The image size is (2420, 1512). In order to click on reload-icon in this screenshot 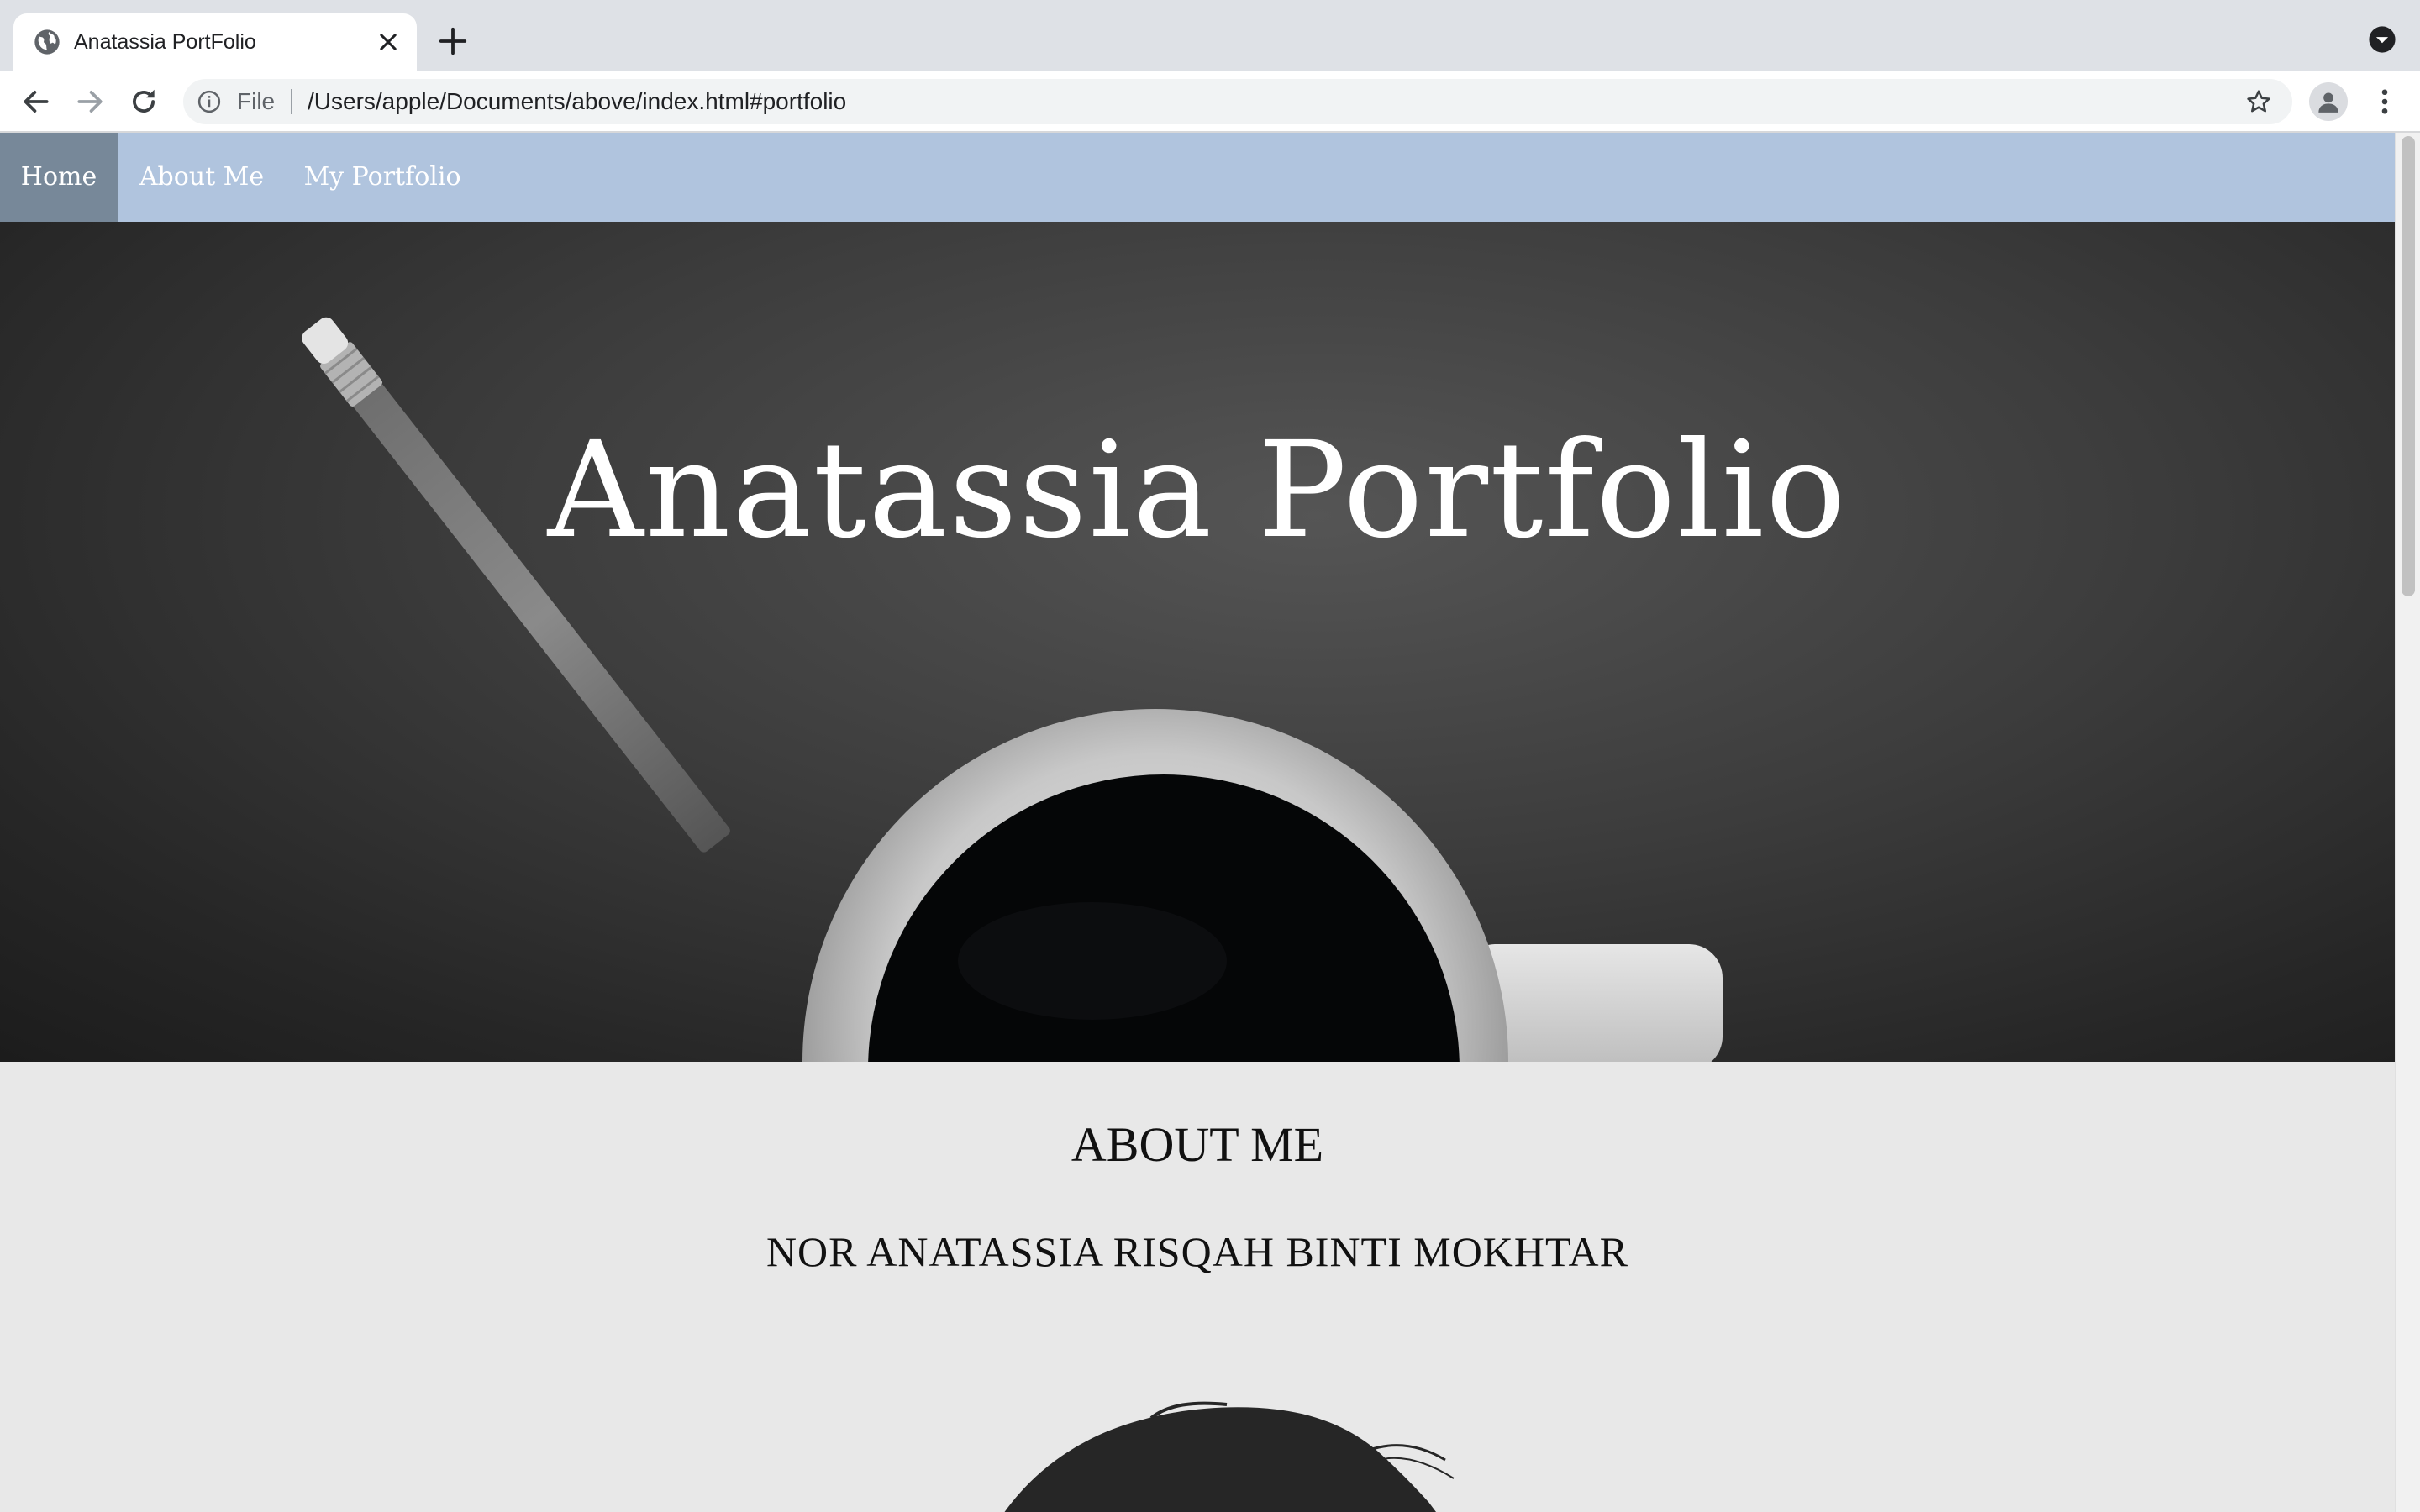, I will do `click(144, 102)`.